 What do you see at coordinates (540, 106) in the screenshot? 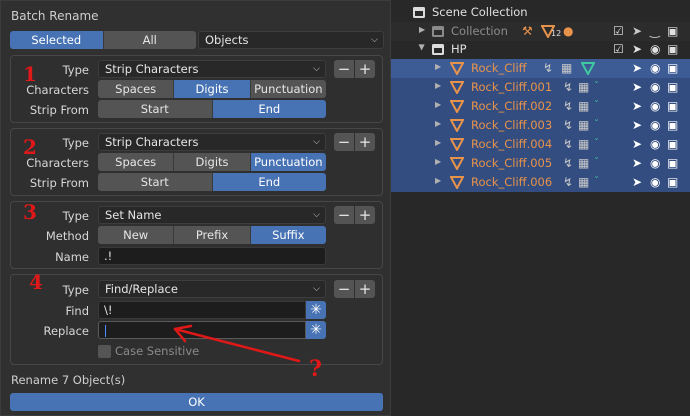
I see `outliner-row-object: ▶ Rock_Cliff.002 ↯ ▦ ˇ ➤ ◉ ▣` at bounding box center [540, 106].